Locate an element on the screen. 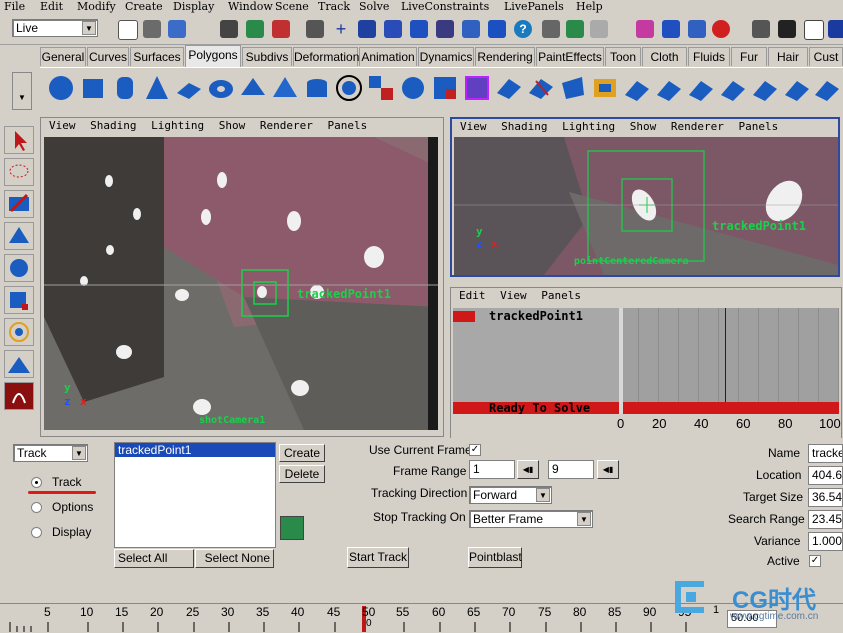 The height and width of the screenshot is (633, 843). tab-deformation: Deformation is located at coordinates (326, 56).